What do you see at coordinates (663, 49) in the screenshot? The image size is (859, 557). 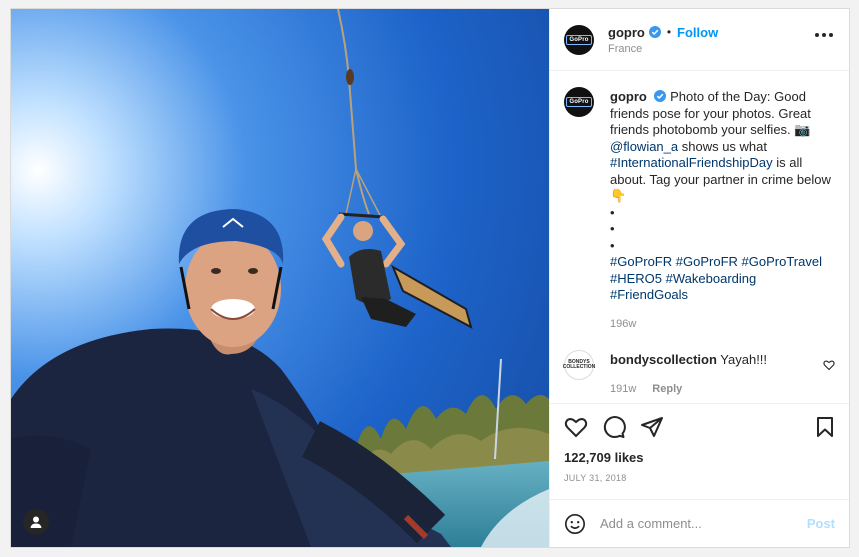 I see `location-link: France` at bounding box center [663, 49].